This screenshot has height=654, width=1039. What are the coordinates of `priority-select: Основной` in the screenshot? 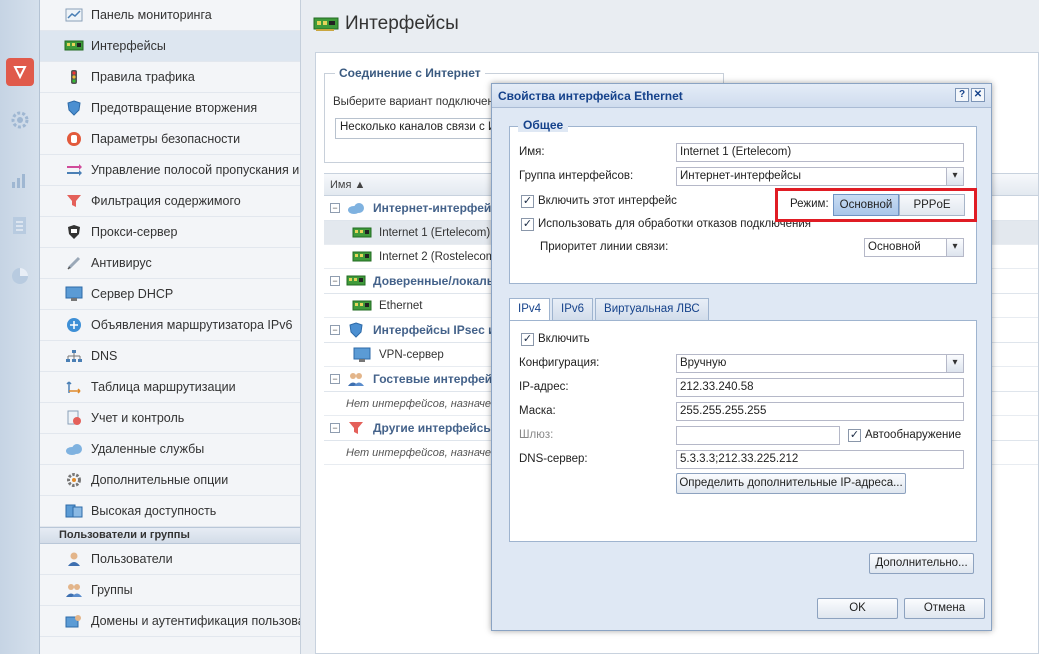 It's located at (914, 247).